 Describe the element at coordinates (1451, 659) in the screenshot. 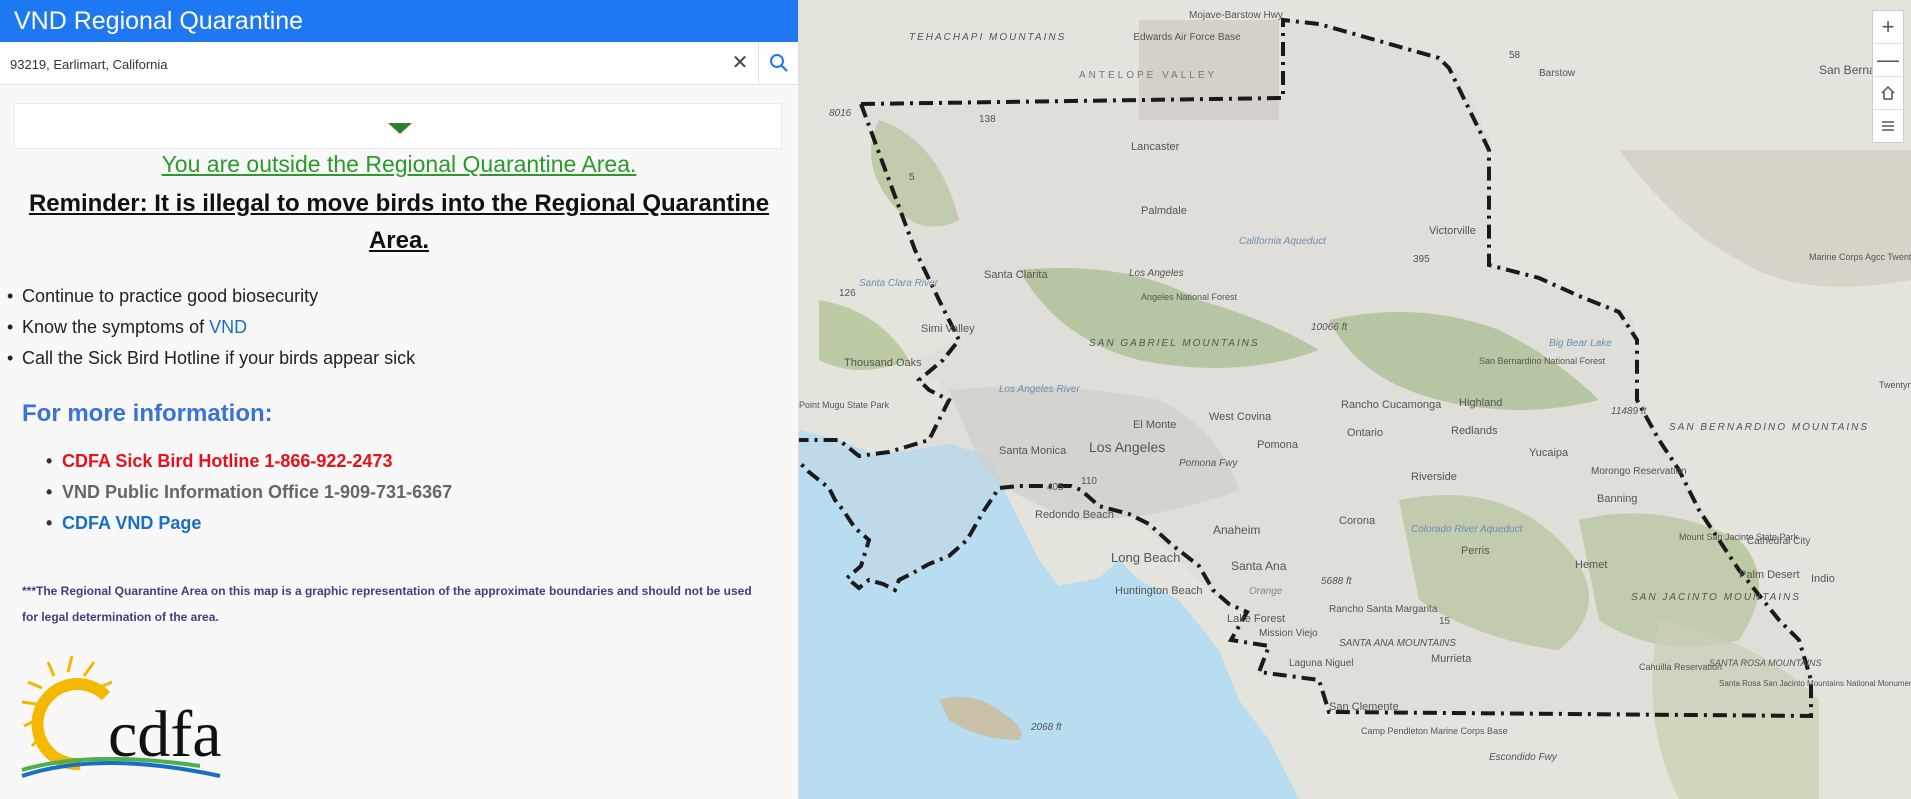

I see `svg-text: Murrieta` at that location.